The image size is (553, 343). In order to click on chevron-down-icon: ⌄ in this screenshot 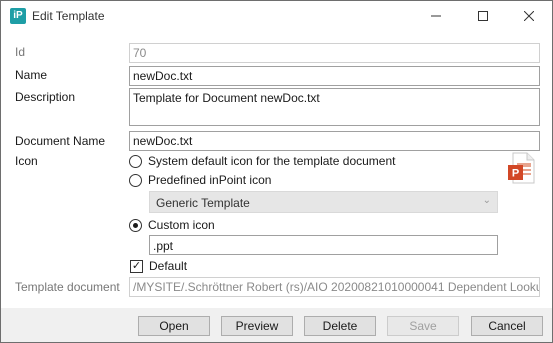, I will do `click(486, 200)`.